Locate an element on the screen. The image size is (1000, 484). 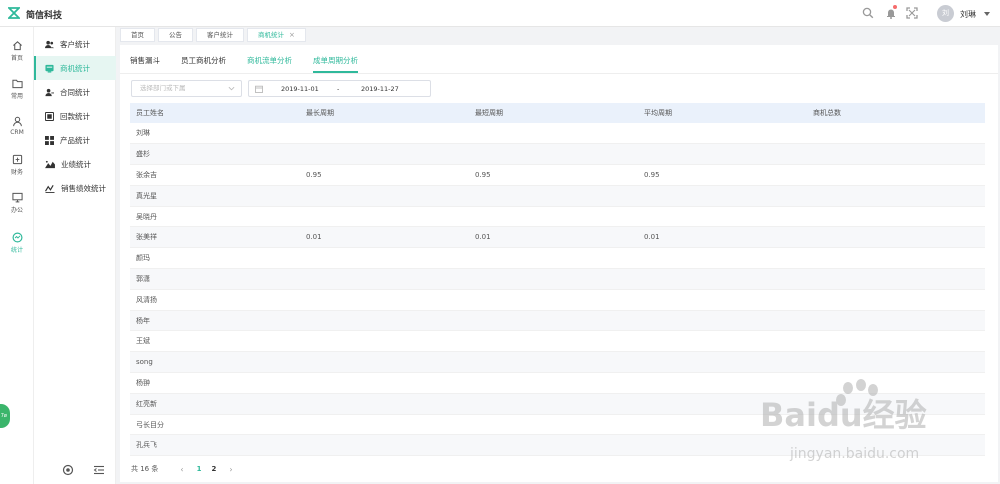
col-opportunity-total: 商机总数 is located at coordinates (896, 113).